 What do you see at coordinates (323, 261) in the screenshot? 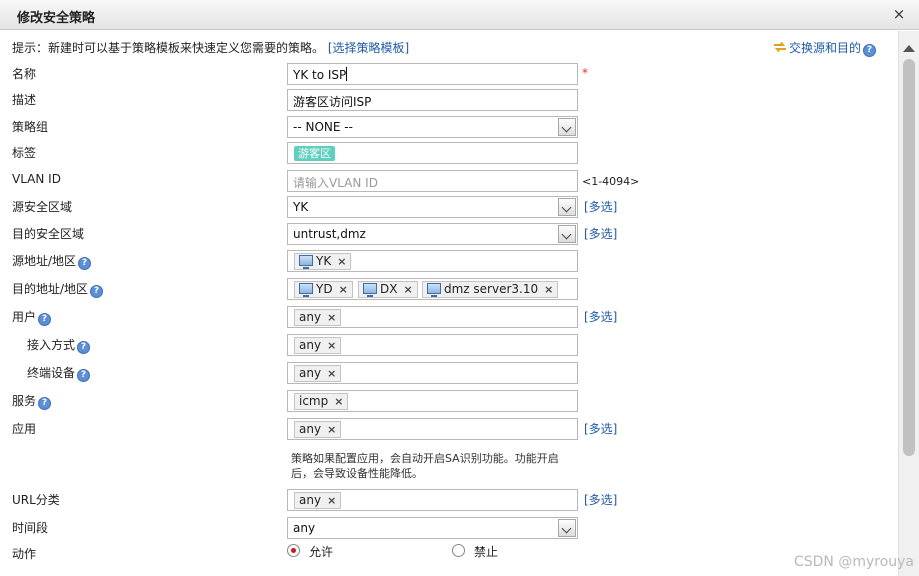
I see `address-chip: YK ×` at bounding box center [323, 261].